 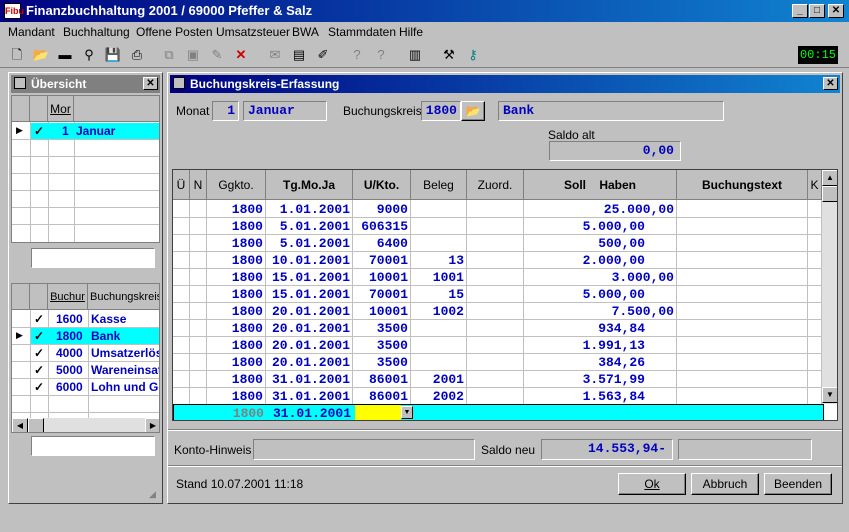 What do you see at coordinates (800, 11) in the screenshot?
I see `minimize-button: _` at bounding box center [800, 11].